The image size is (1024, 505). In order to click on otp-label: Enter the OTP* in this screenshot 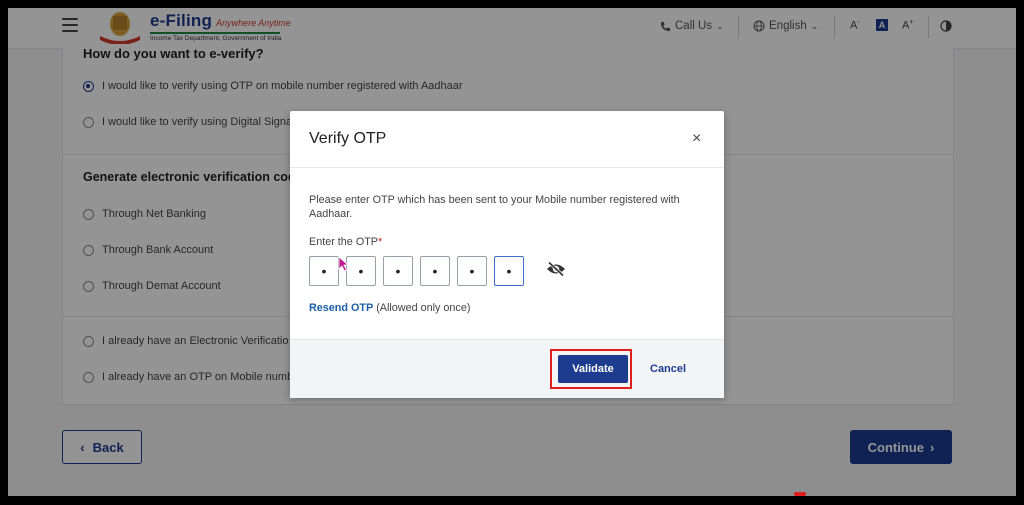, I will do `click(345, 242)`.